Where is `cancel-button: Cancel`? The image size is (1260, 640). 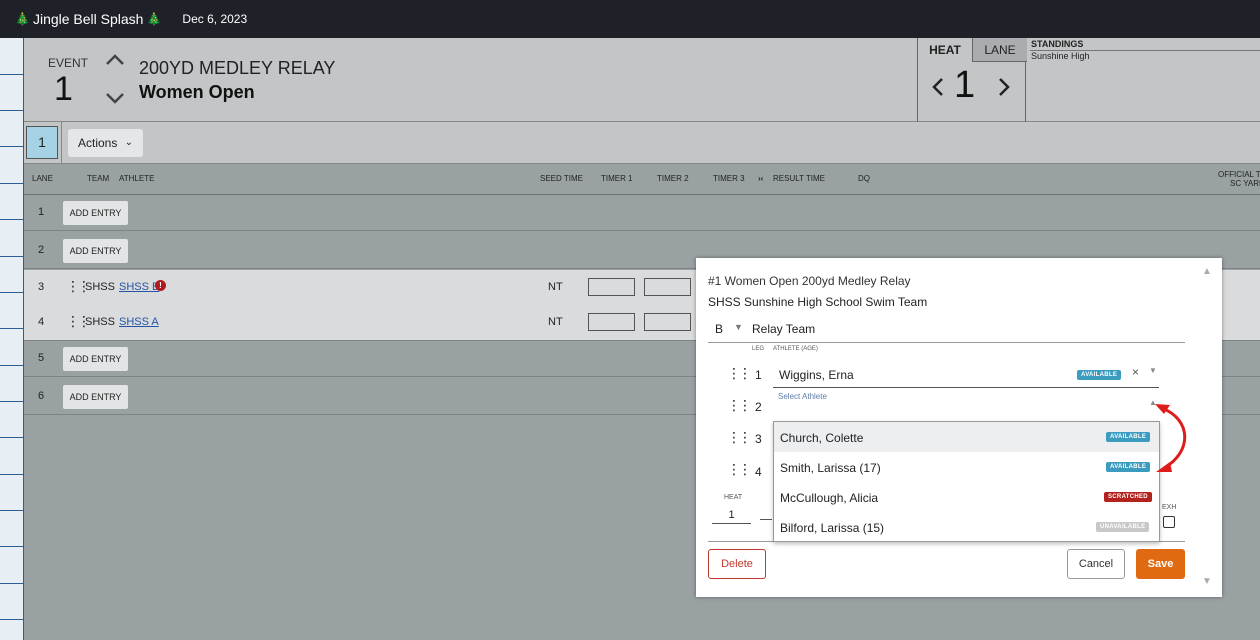
cancel-button: Cancel is located at coordinates (1096, 564).